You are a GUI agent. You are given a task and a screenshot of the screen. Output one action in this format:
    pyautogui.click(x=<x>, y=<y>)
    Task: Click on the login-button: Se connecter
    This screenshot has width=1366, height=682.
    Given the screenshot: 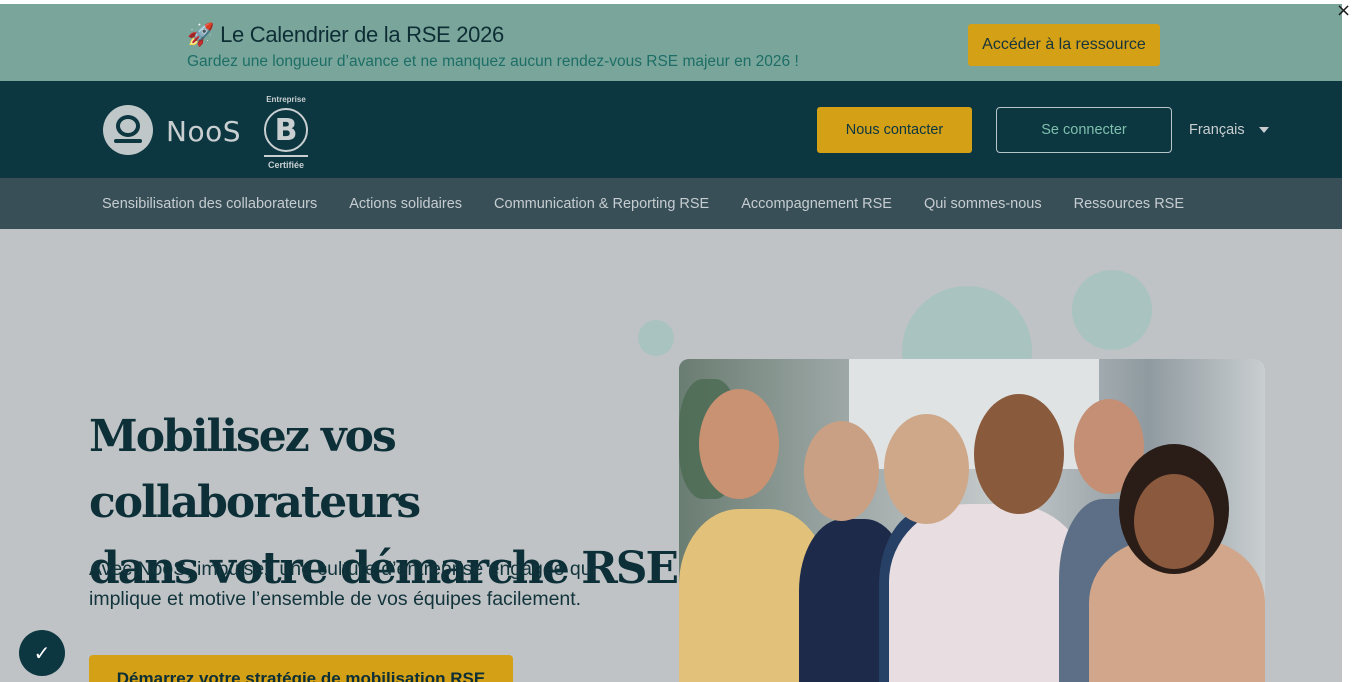 What is the action you would take?
    pyautogui.click(x=1084, y=130)
    